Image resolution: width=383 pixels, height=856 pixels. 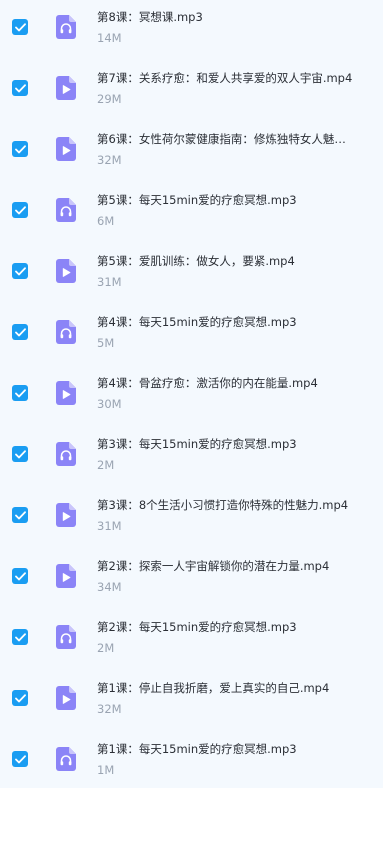 I want to click on file-name: 第2课：探索一人宇宙解锁你的潜在力量.mp4, so click(x=213, y=566).